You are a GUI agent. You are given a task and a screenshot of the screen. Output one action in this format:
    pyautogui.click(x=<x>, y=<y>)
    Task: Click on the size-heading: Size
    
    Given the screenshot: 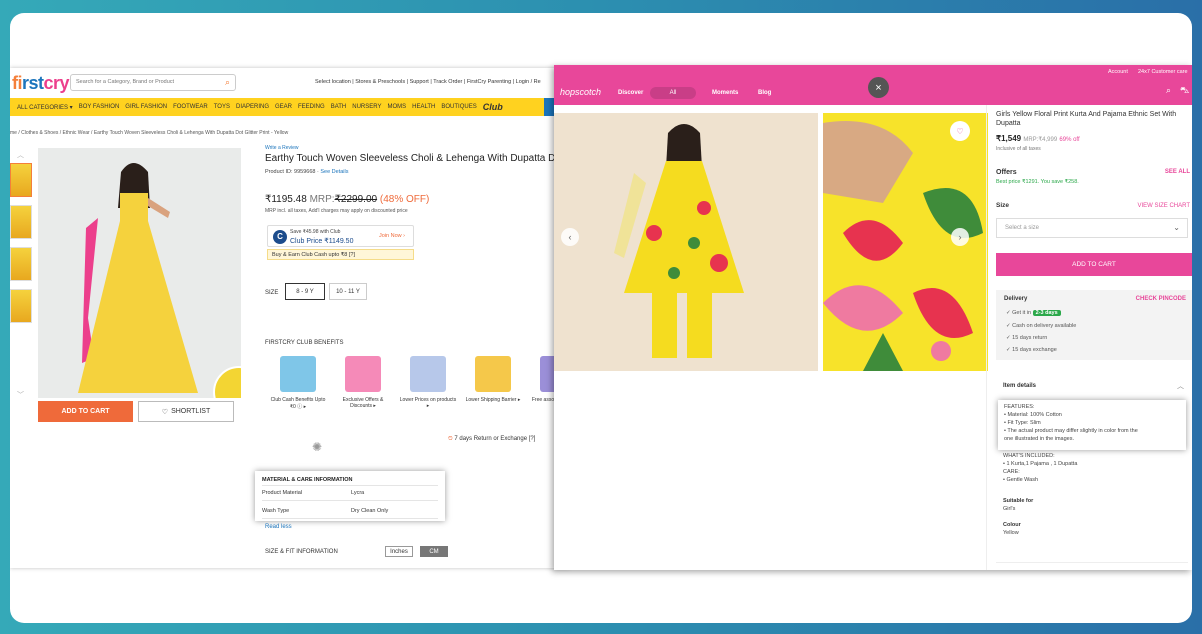 What is the action you would take?
    pyautogui.click(x=1003, y=205)
    